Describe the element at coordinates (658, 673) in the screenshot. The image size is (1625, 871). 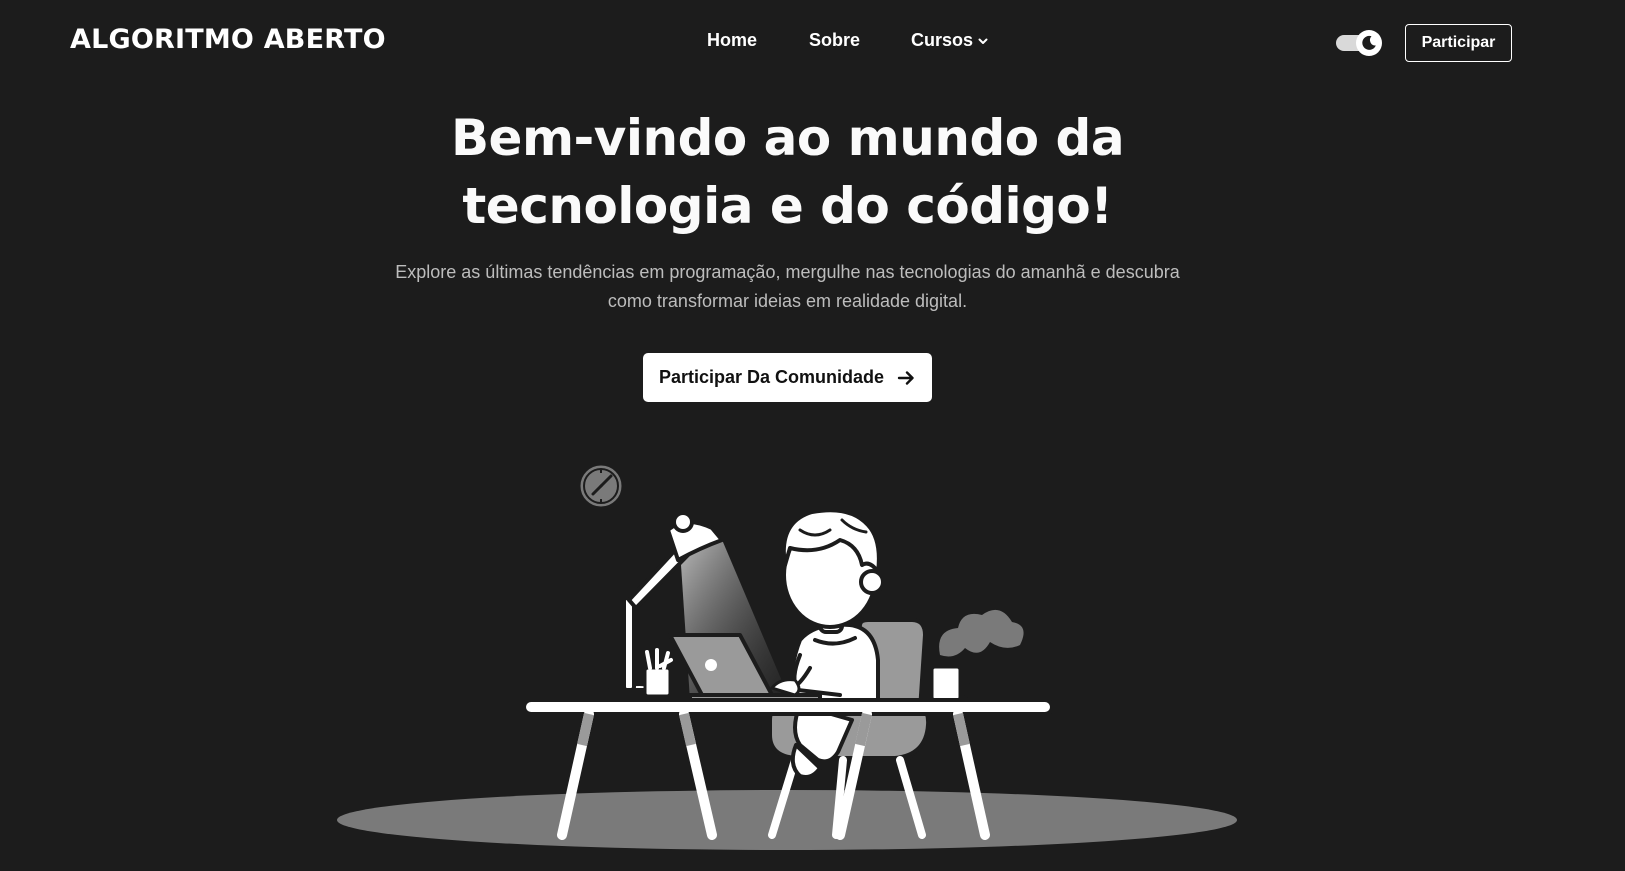
I see `plant-pot` at that location.